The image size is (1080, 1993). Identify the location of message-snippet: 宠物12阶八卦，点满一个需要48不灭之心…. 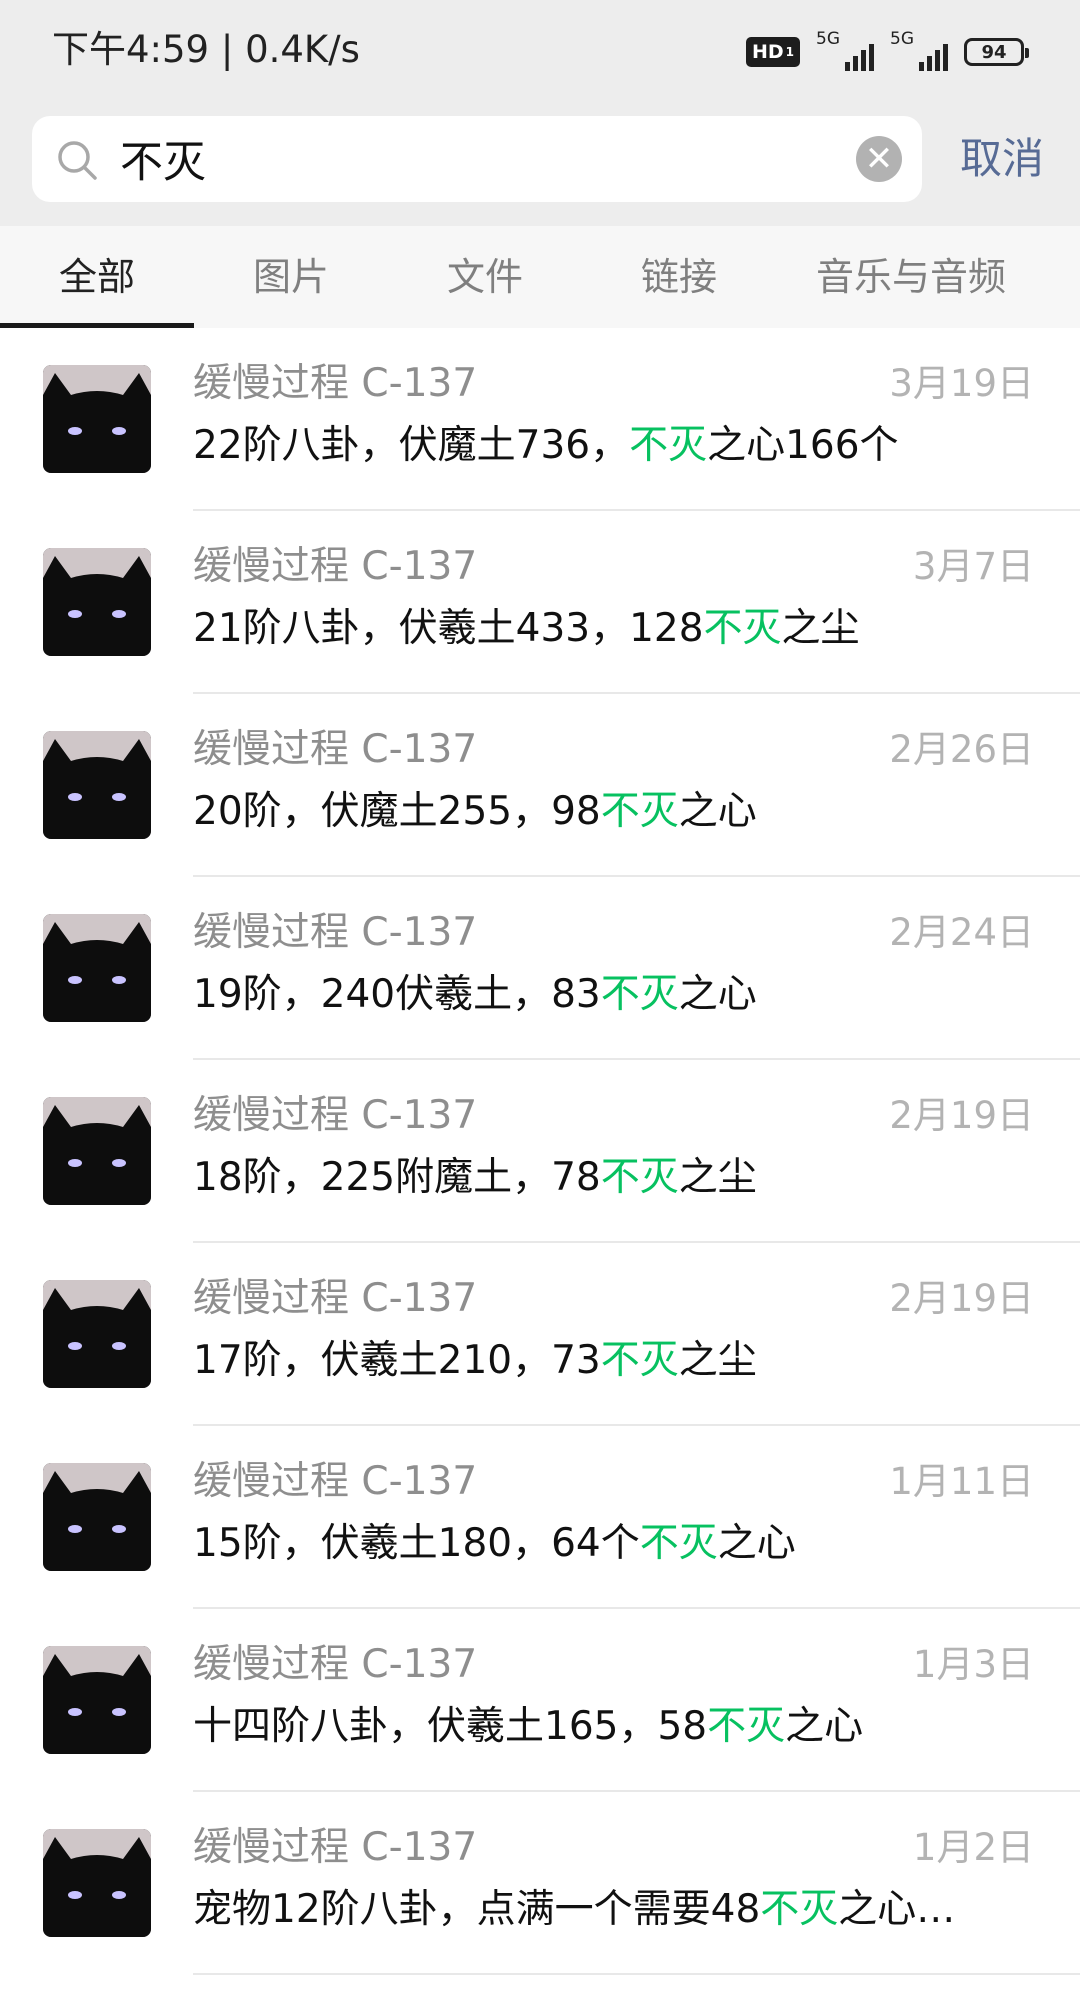
(574, 1910).